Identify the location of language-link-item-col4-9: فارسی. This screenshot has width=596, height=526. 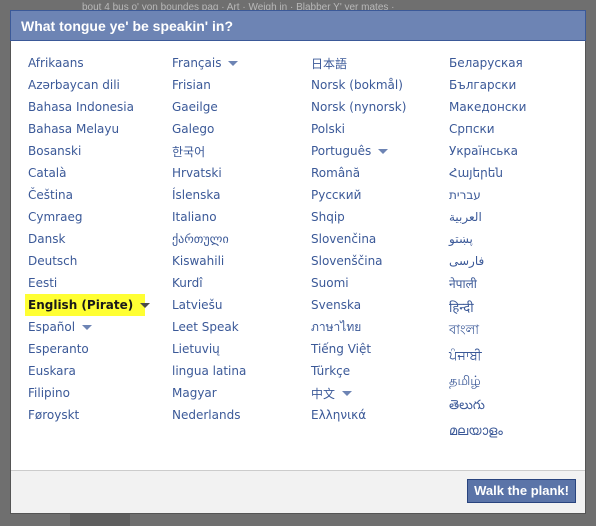
(487, 261).